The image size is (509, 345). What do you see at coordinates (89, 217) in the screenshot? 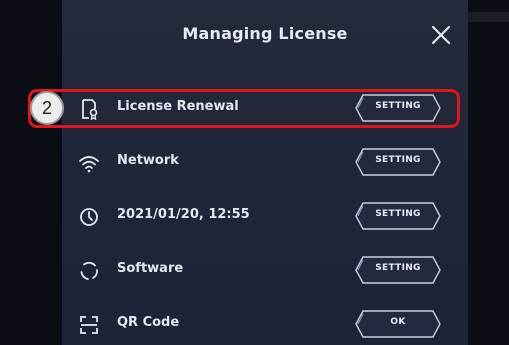
I see `clock-icon` at bounding box center [89, 217].